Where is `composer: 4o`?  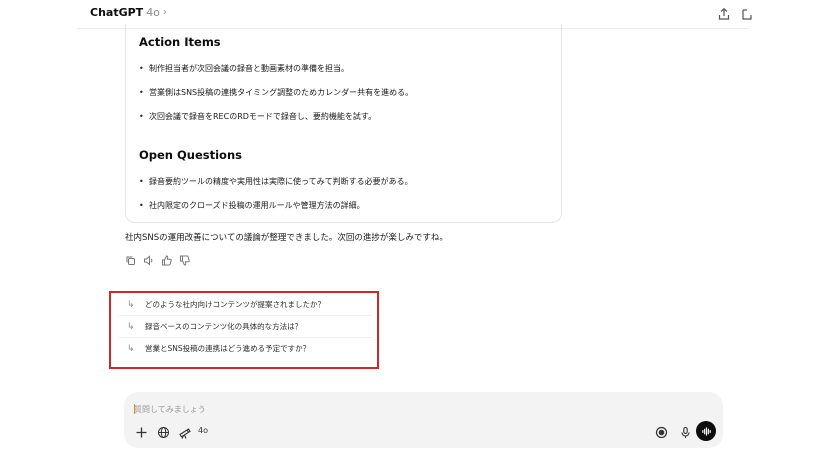 composer: 4o is located at coordinates (423, 420).